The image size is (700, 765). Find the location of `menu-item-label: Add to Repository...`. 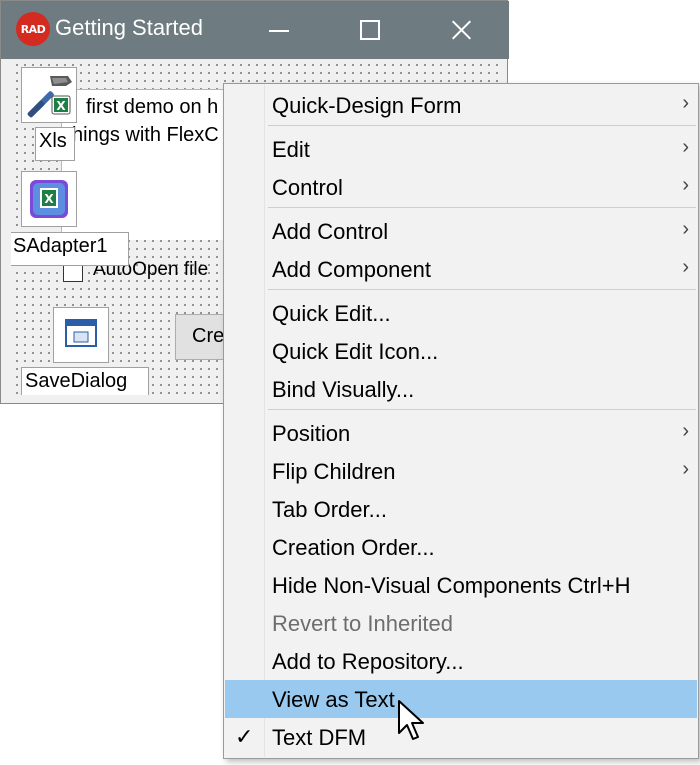

menu-item-label: Add to Repository... is located at coordinates (368, 661).